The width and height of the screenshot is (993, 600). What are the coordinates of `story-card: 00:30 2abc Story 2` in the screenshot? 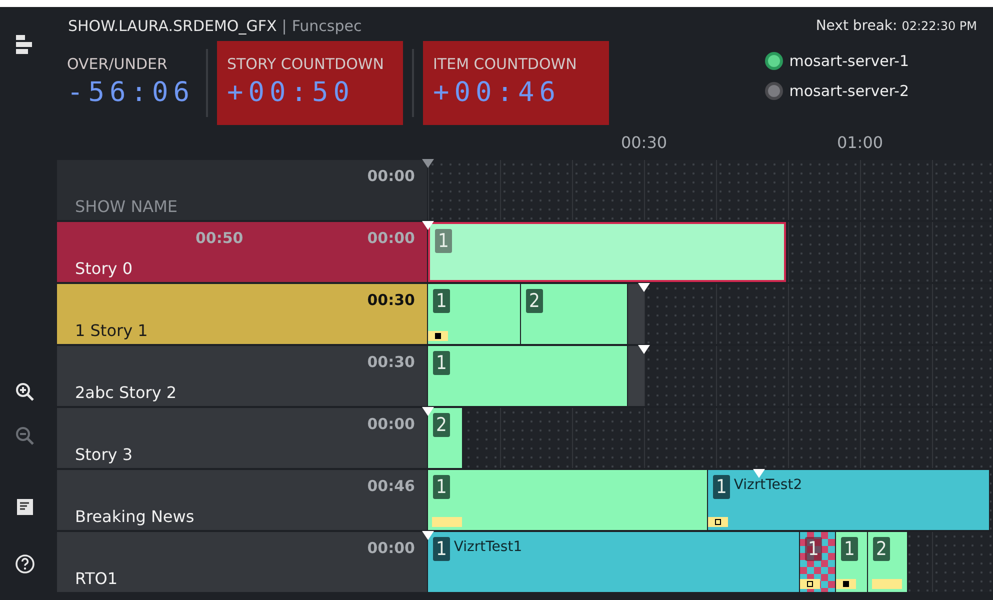 It's located at (242, 376).